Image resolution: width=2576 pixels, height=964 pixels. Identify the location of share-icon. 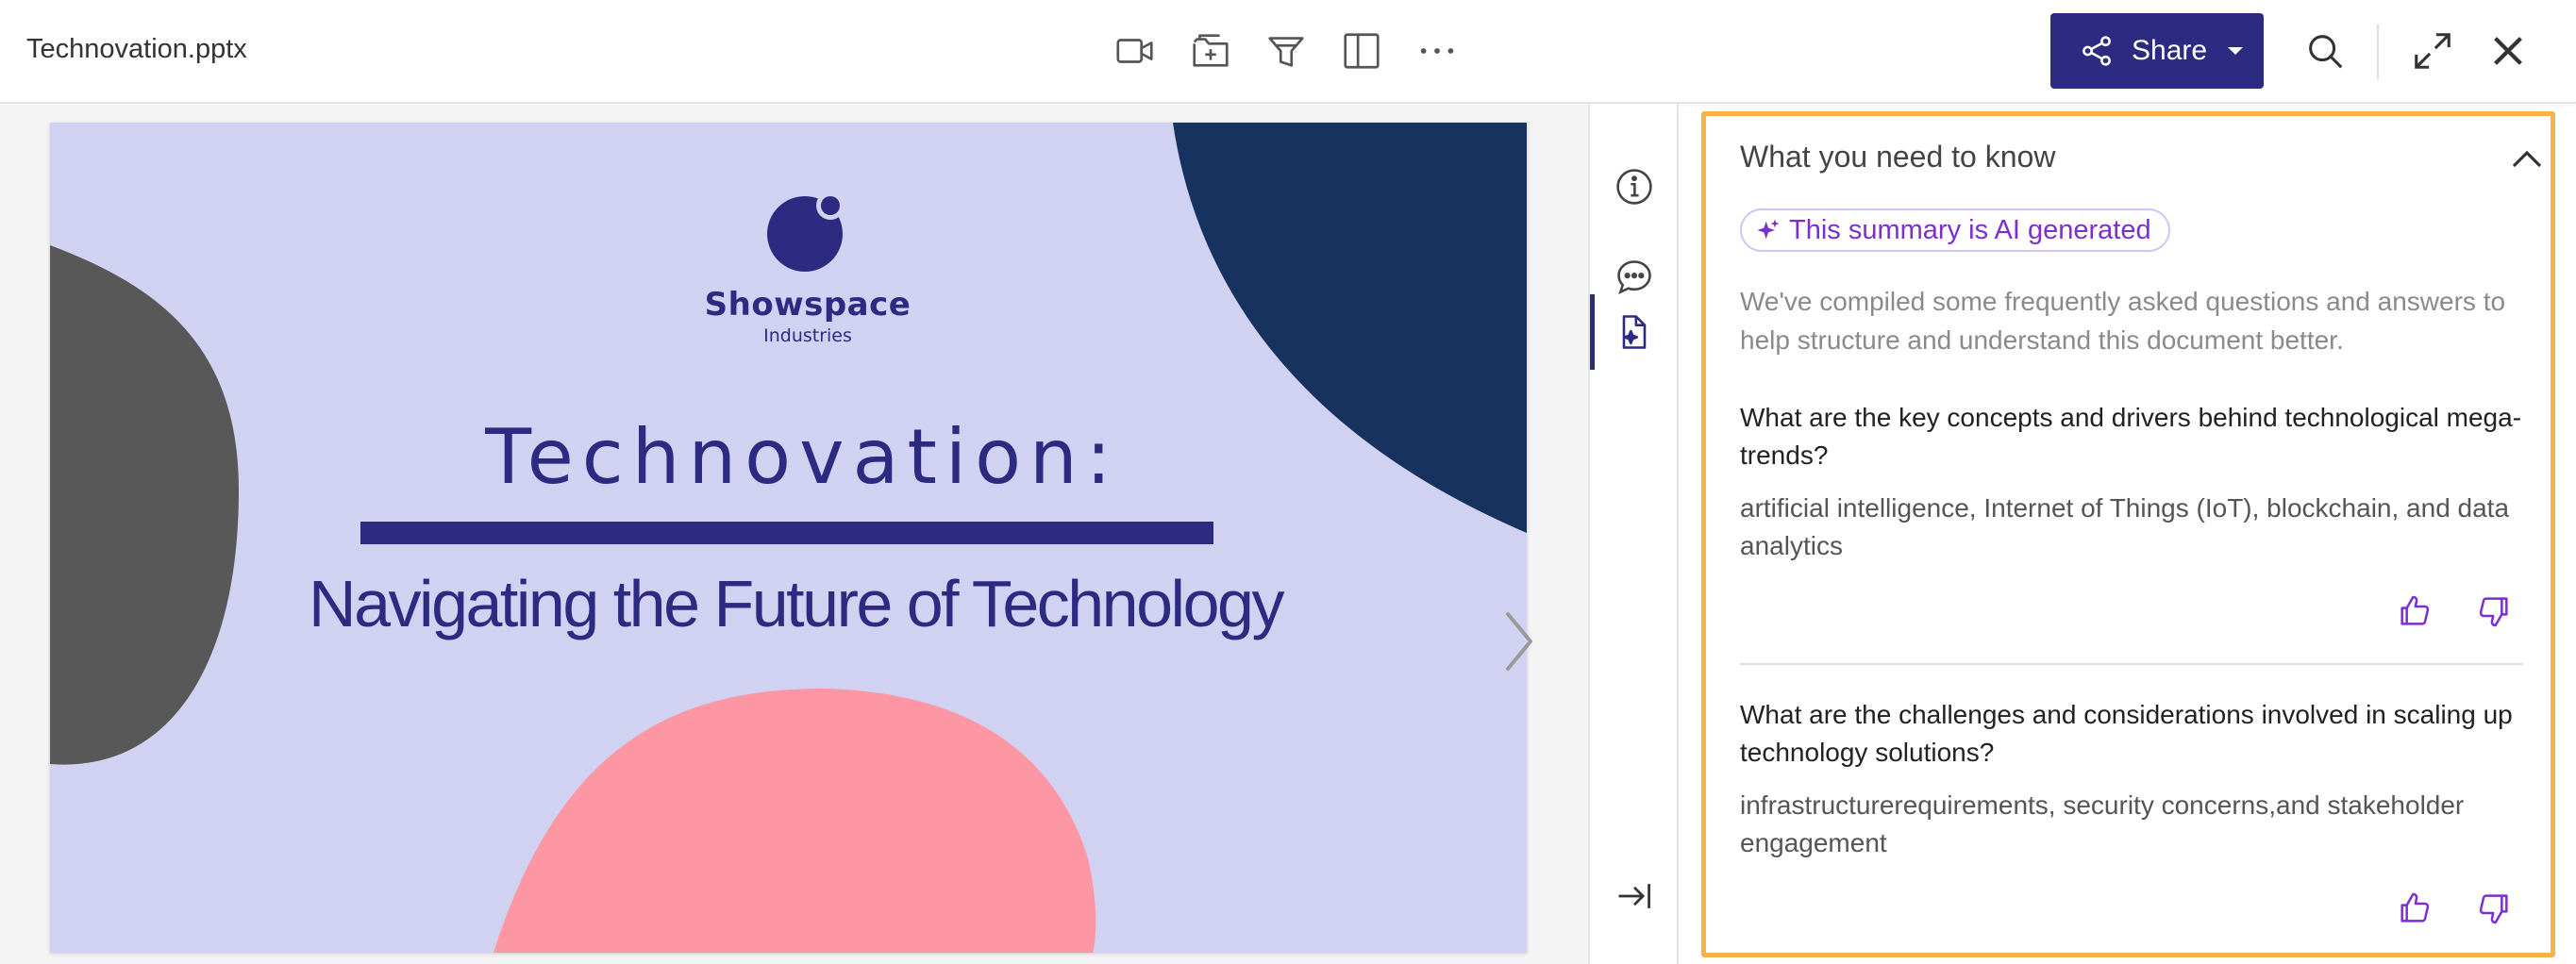
(2097, 51).